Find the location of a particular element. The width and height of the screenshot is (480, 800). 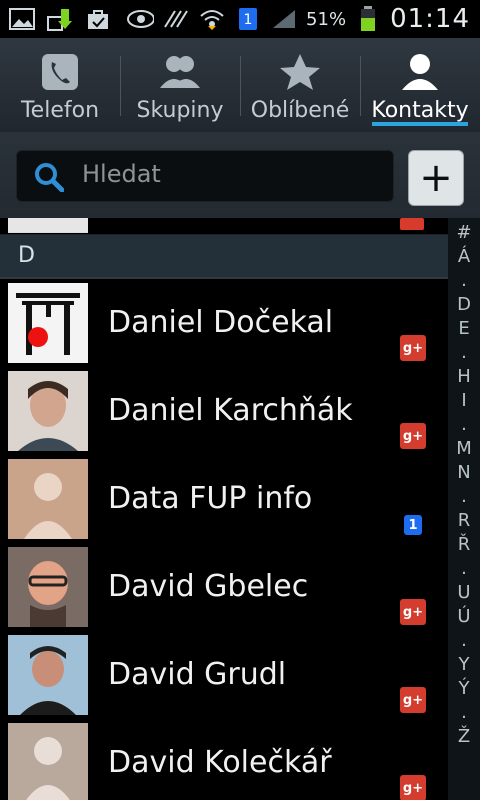

nfc-icon is located at coordinates (176, 19).